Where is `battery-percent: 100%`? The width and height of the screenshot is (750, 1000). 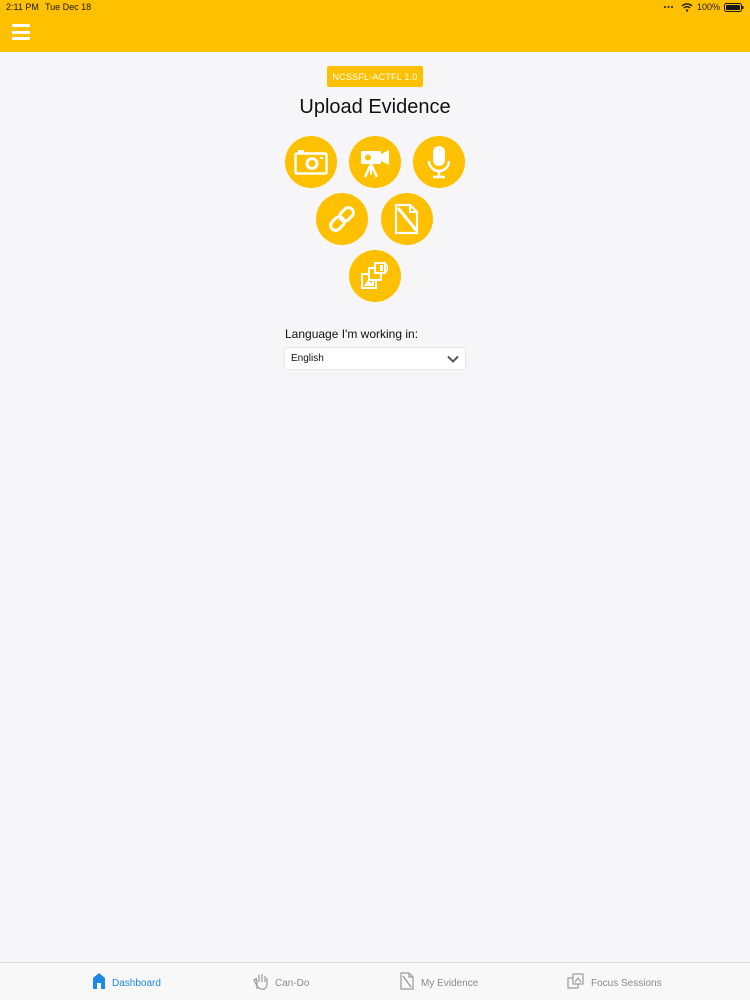 battery-percent: 100% is located at coordinates (708, 7).